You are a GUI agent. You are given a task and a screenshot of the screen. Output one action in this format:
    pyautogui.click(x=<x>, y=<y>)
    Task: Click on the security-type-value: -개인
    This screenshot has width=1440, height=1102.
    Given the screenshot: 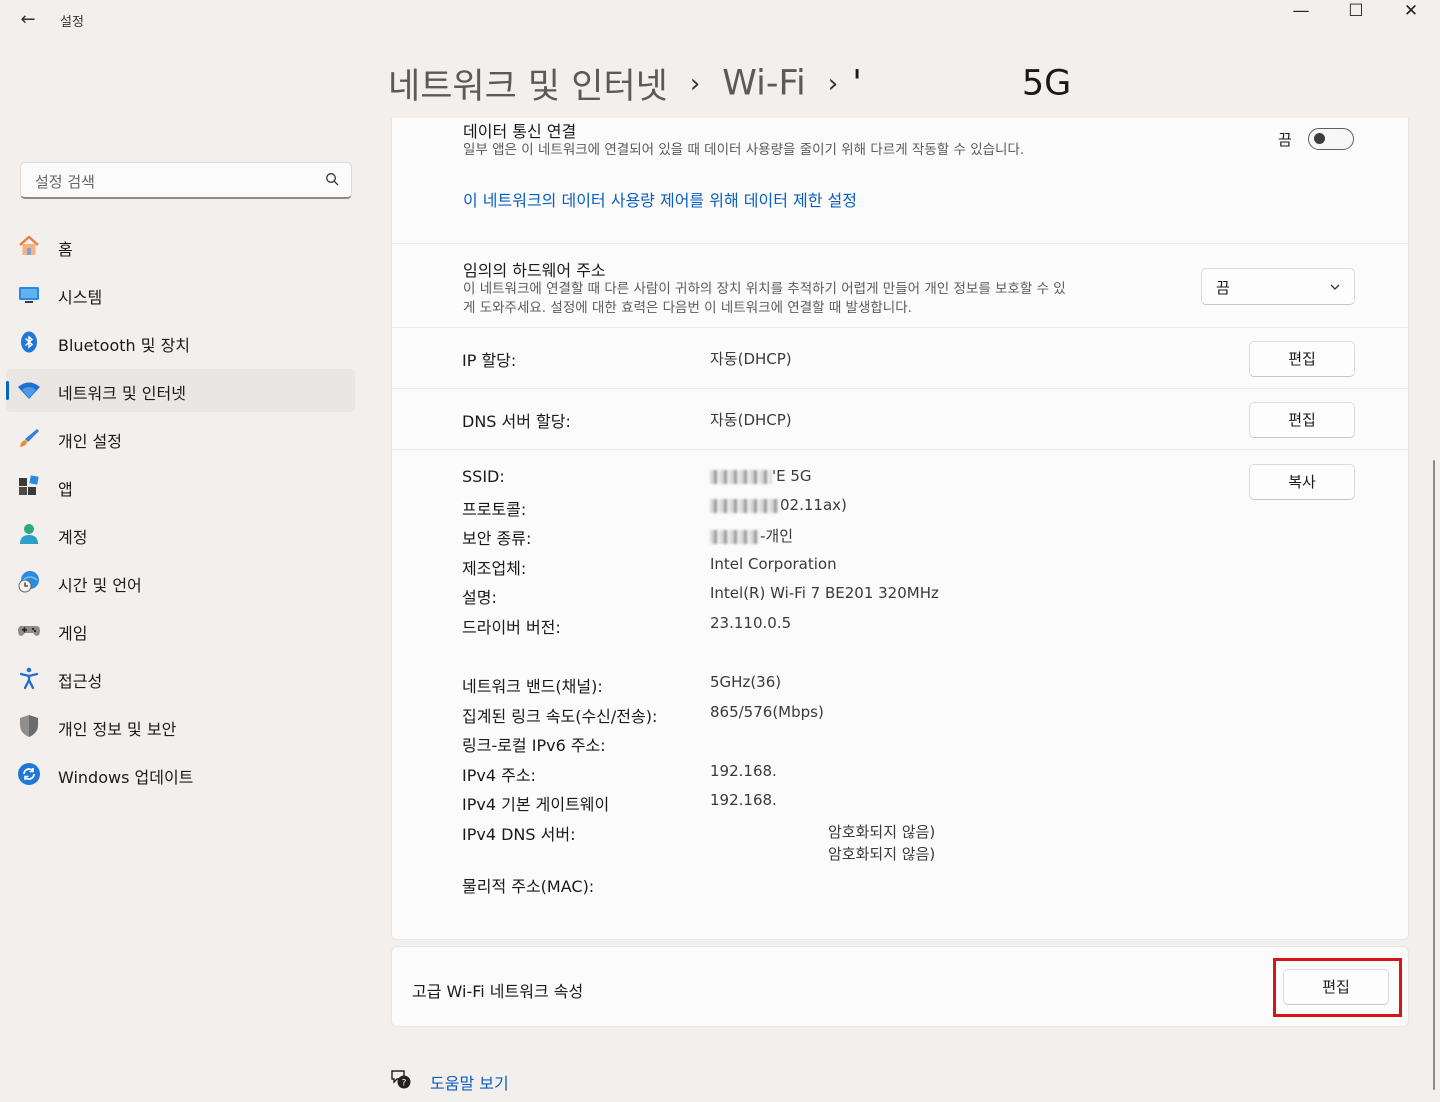 What is the action you would take?
    pyautogui.click(x=751, y=535)
    